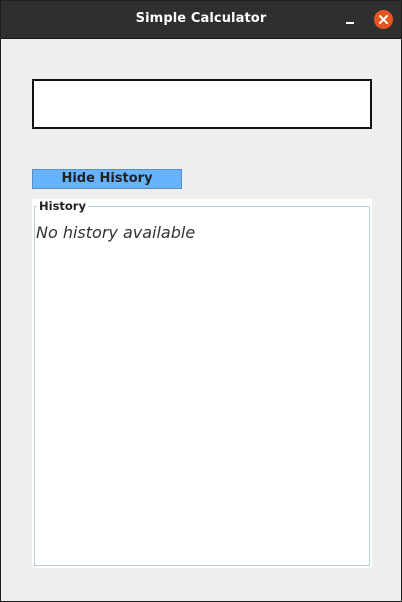  What do you see at coordinates (107, 179) in the screenshot?
I see `hide-history-button: Hide History` at bounding box center [107, 179].